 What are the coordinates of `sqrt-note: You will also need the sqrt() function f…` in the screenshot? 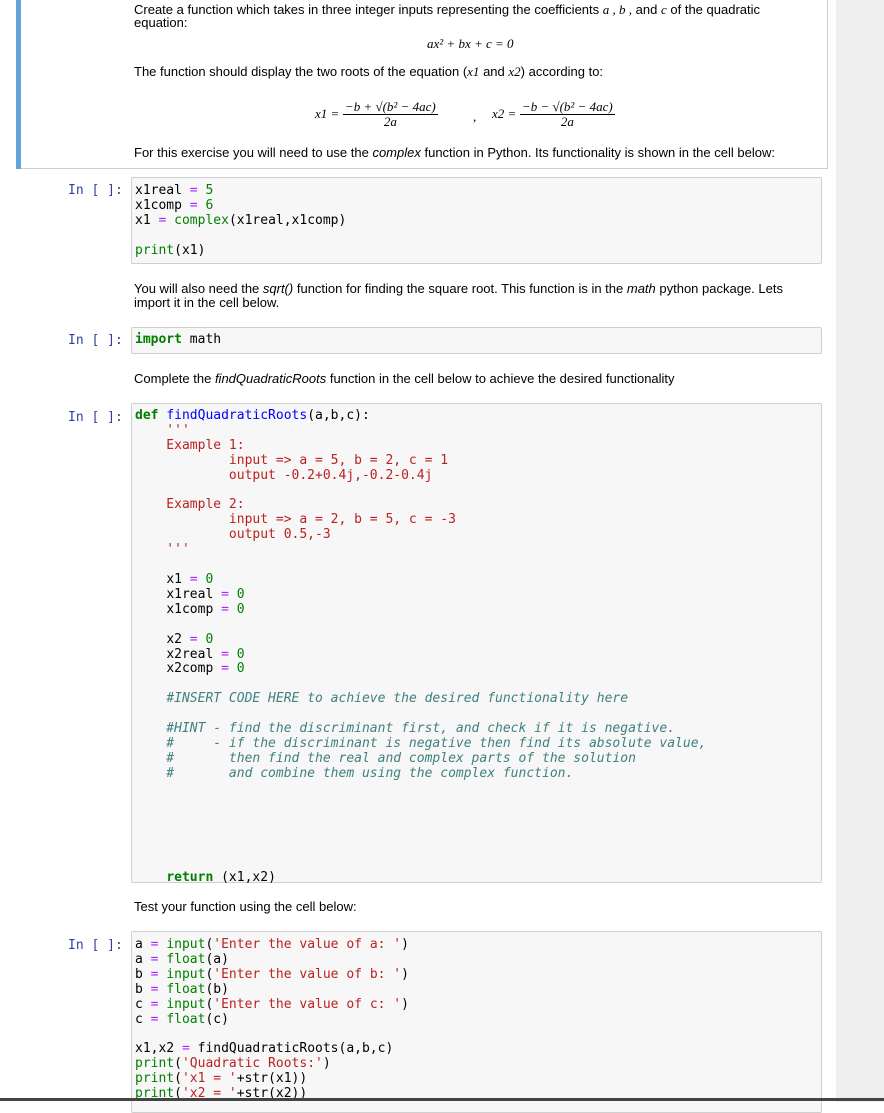 It's located at (458, 288).